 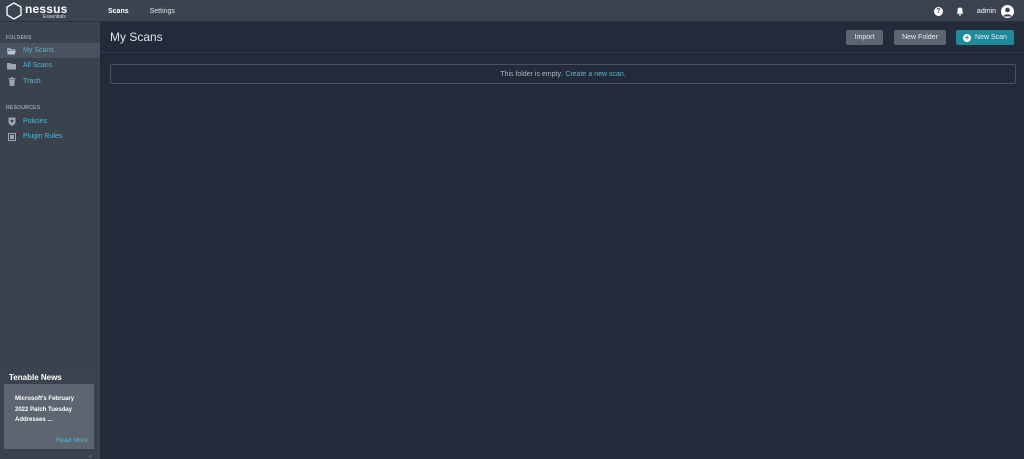 What do you see at coordinates (973, 11) in the screenshot?
I see `top-right-controls: ? admin` at bounding box center [973, 11].